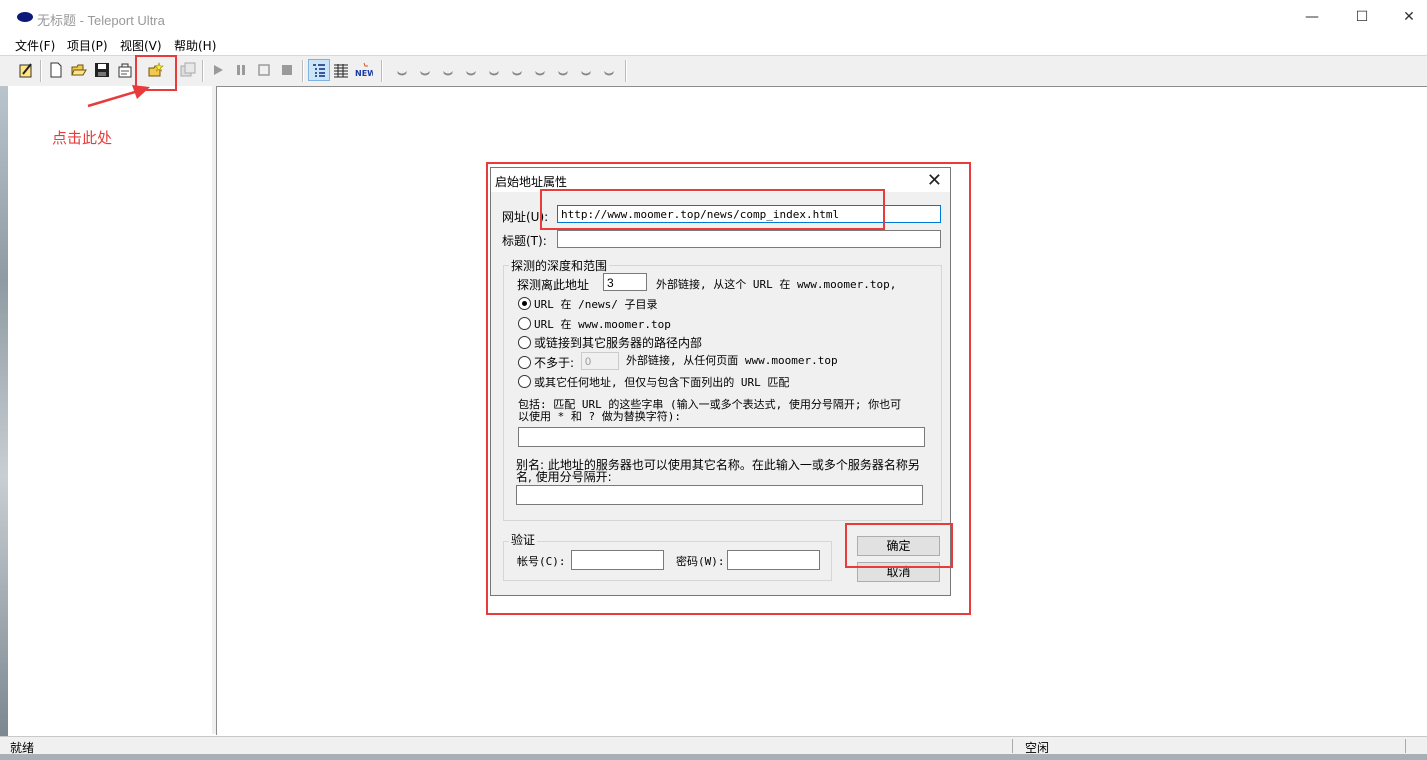 This screenshot has width=1427, height=760. Describe the element at coordinates (1362, 17) in the screenshot. I see `maximize-icon: ☐` at that location.